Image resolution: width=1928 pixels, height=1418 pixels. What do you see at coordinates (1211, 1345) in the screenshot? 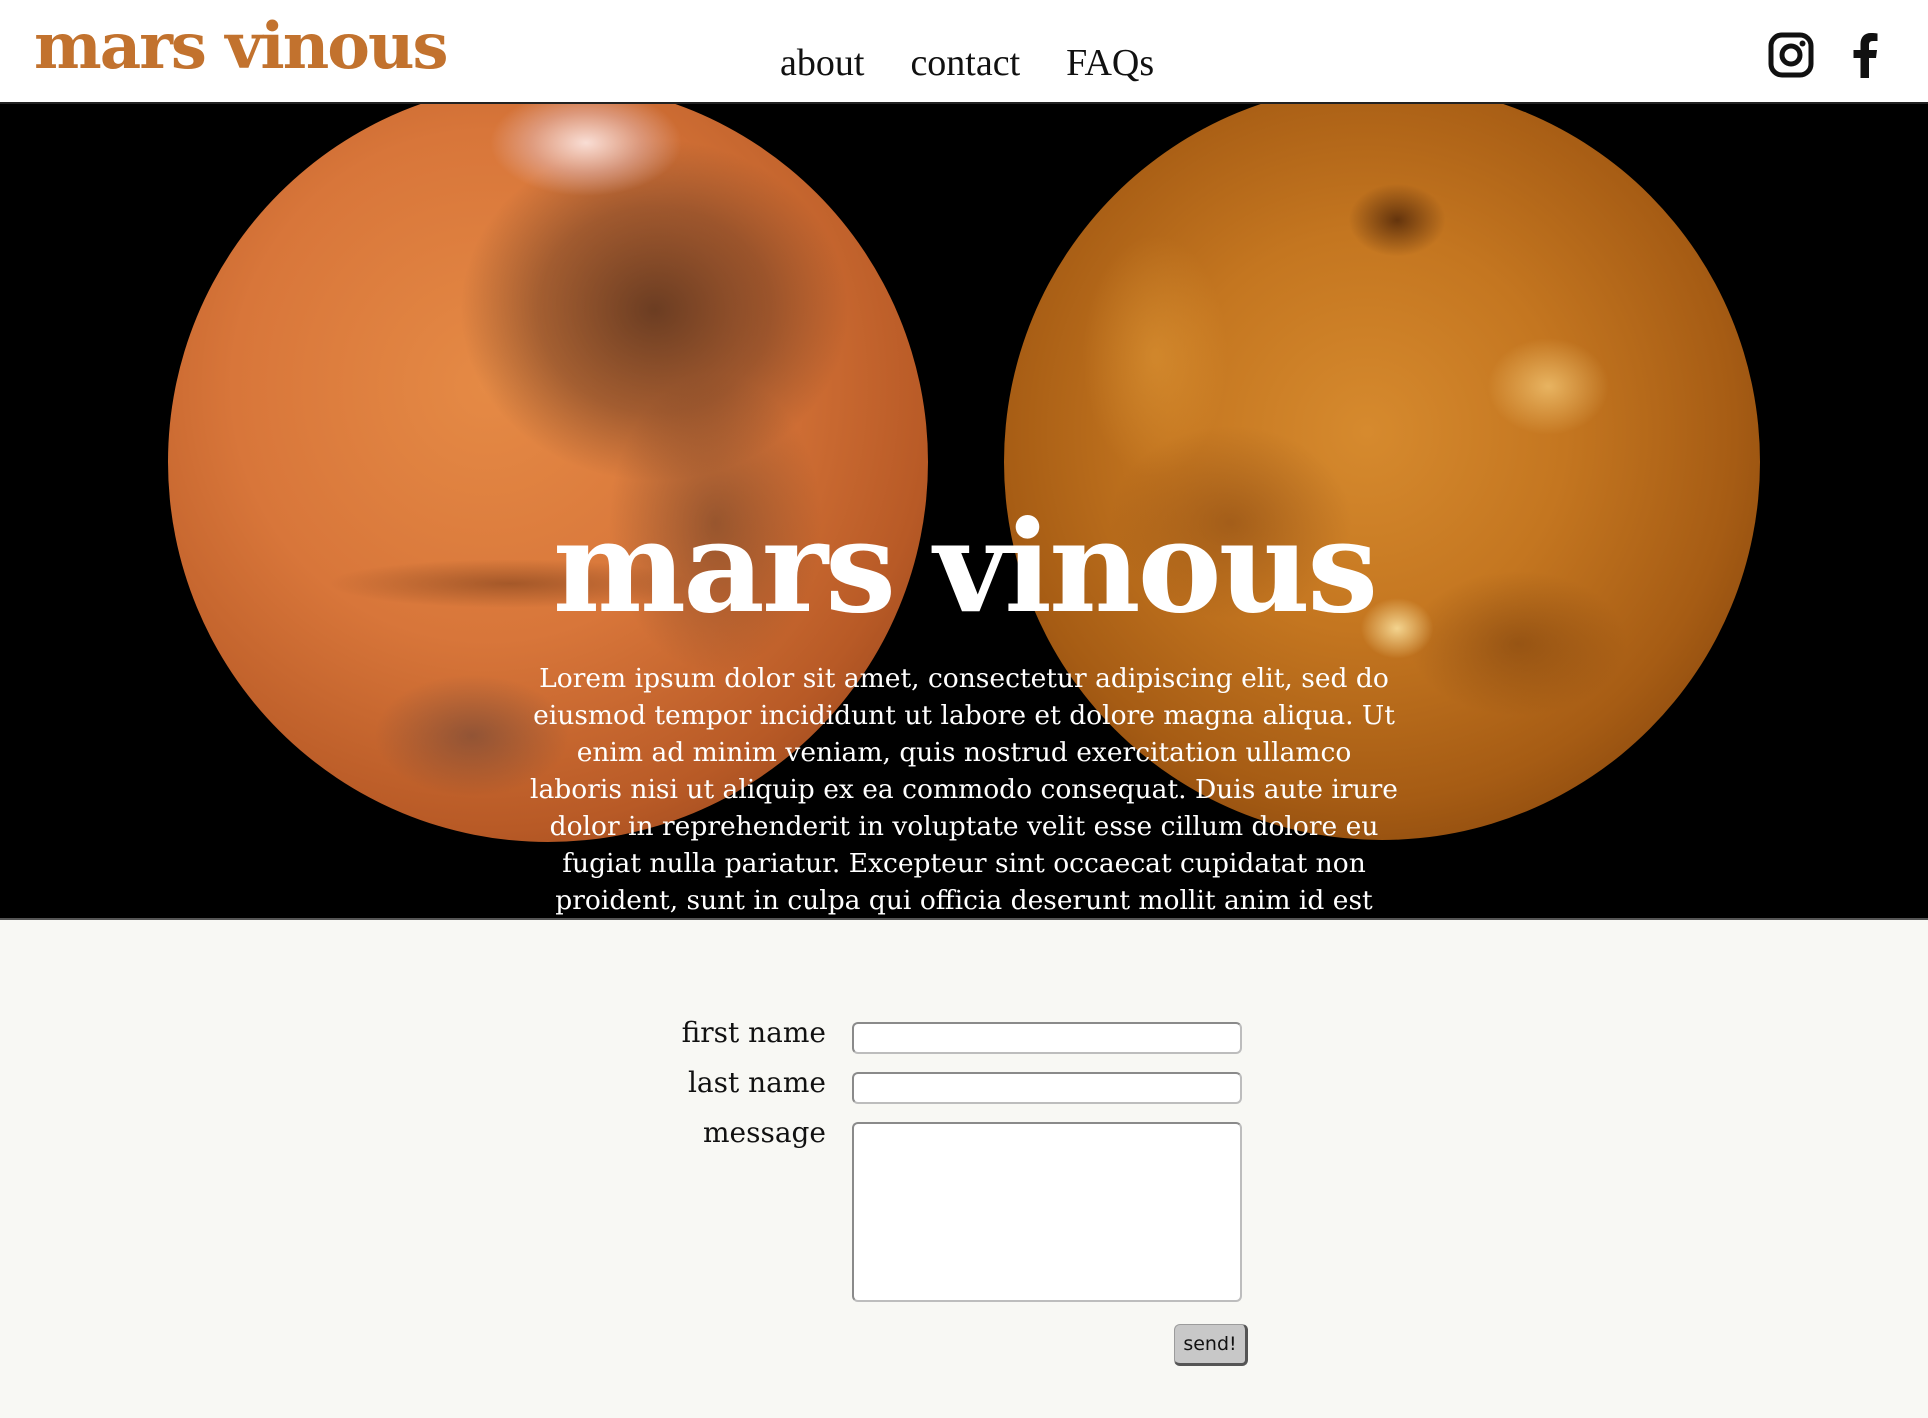
I see `send-button: send!` at bounding box center [1211, 1345].